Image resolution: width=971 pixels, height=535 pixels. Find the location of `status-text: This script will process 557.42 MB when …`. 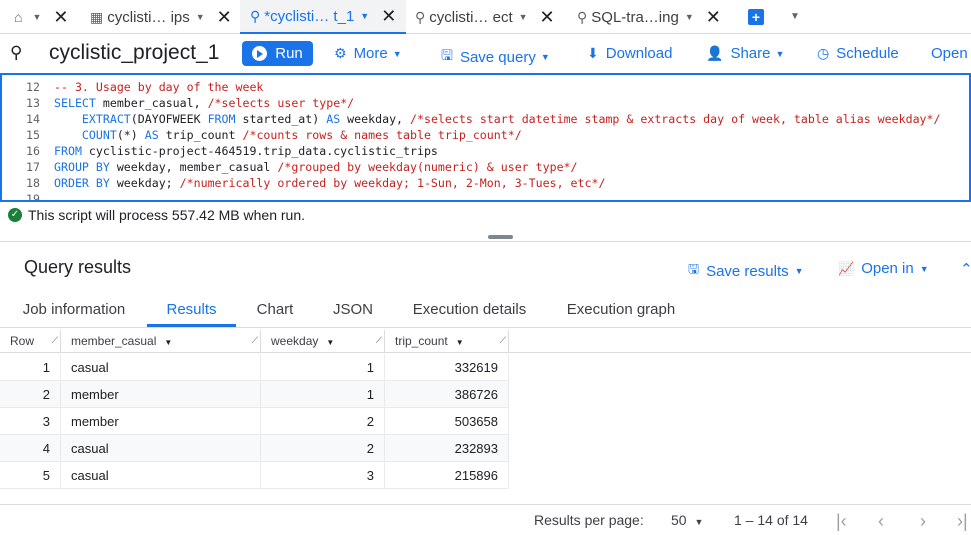

status-text: This script will process 557.42 MB when … is located at coordinates (166, 215).